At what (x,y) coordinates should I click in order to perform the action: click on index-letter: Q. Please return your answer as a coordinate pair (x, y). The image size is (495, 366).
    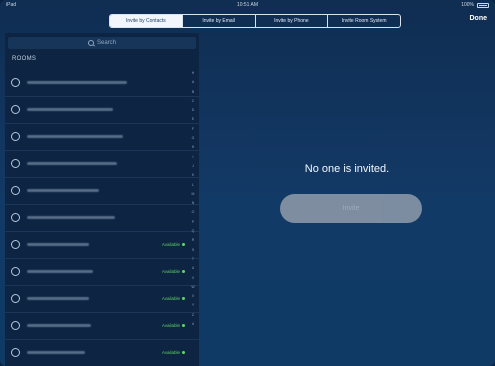
    Looking at the image, I should click on (193, 231).